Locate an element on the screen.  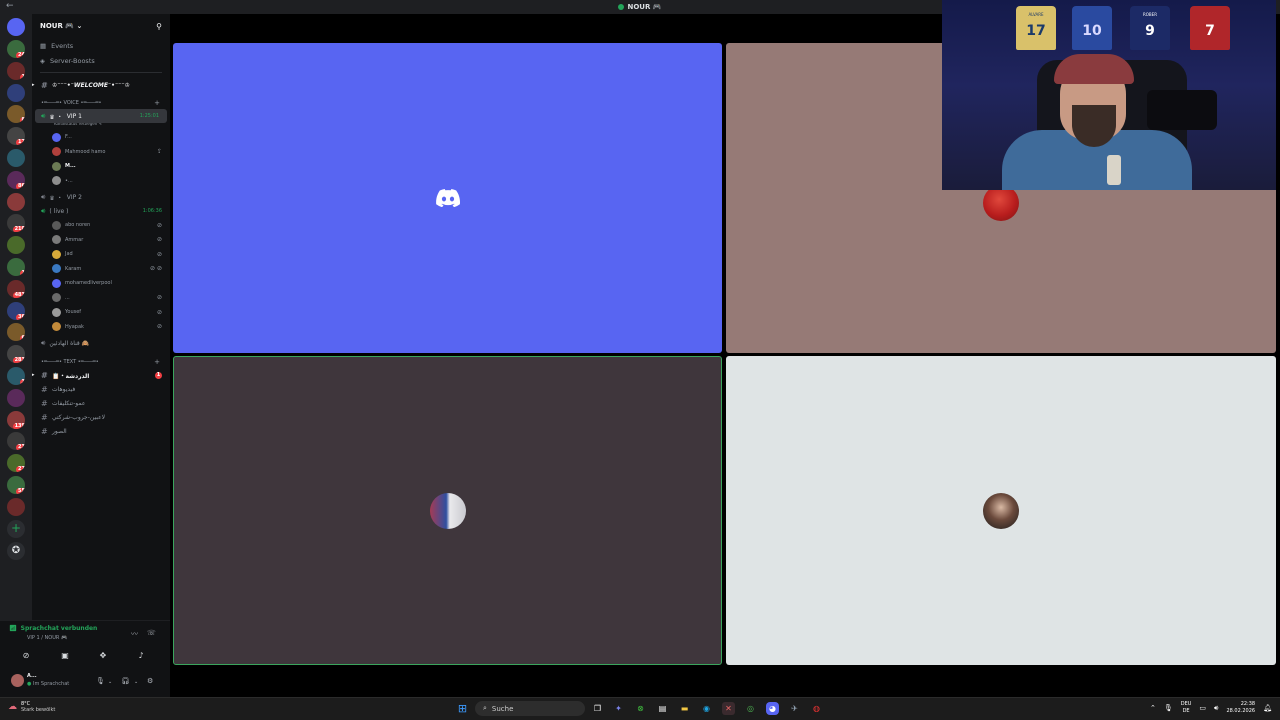
server-icon: 36 is located at coordinates (16, 310).